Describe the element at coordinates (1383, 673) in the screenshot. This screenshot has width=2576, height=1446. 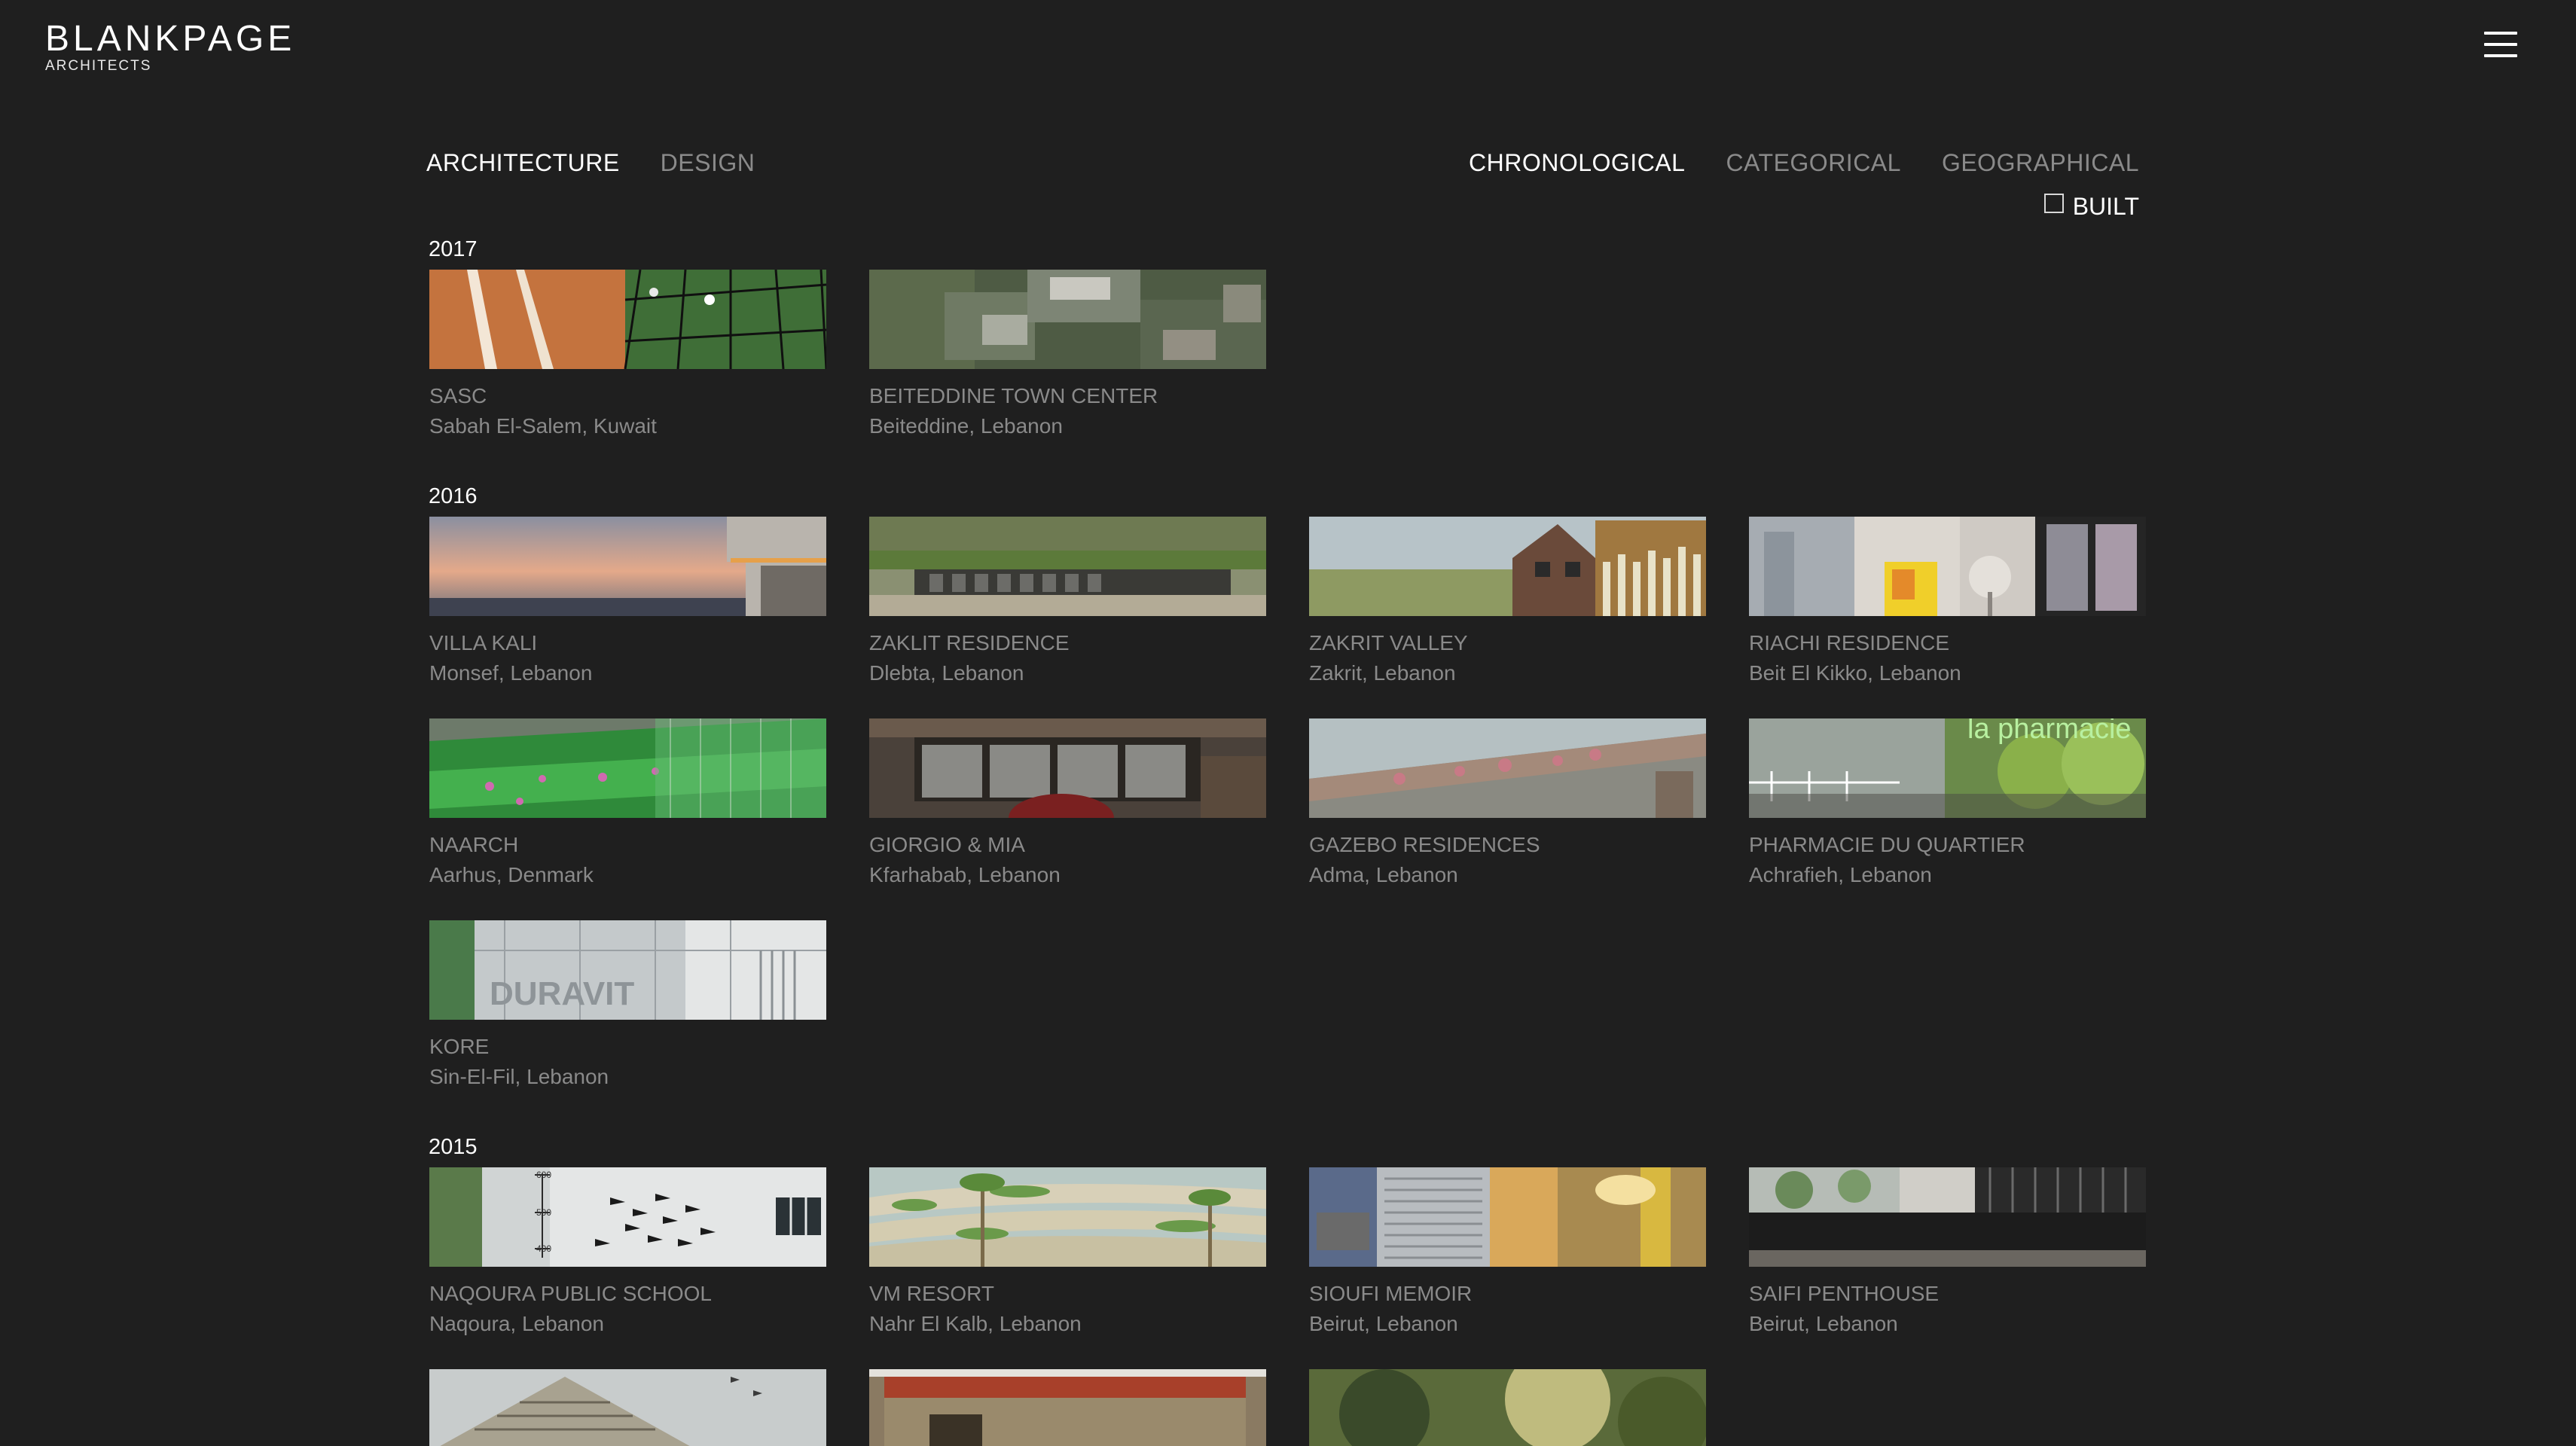
I see `project-location: Zakrit, Lebanon` at that location.